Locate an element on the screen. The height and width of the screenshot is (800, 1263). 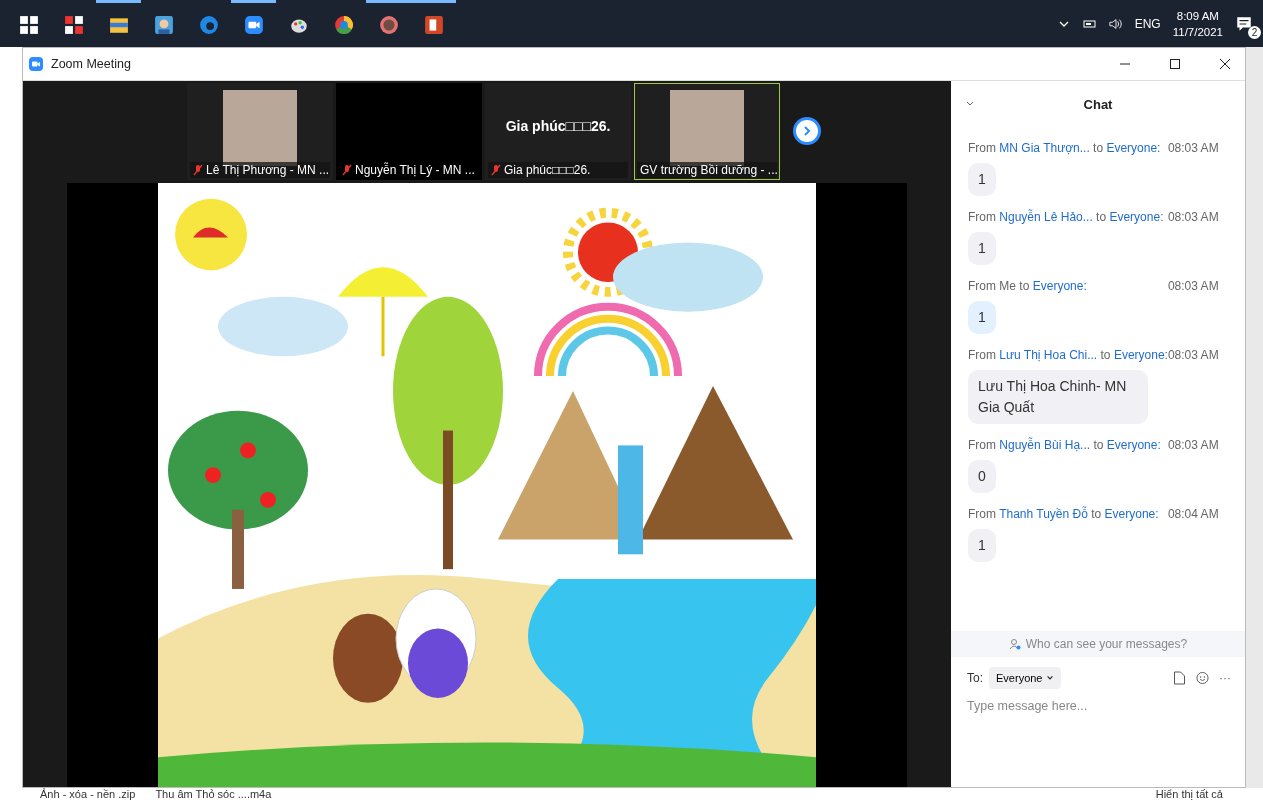
chevron-right-icon is located at coordinates (807, 131).